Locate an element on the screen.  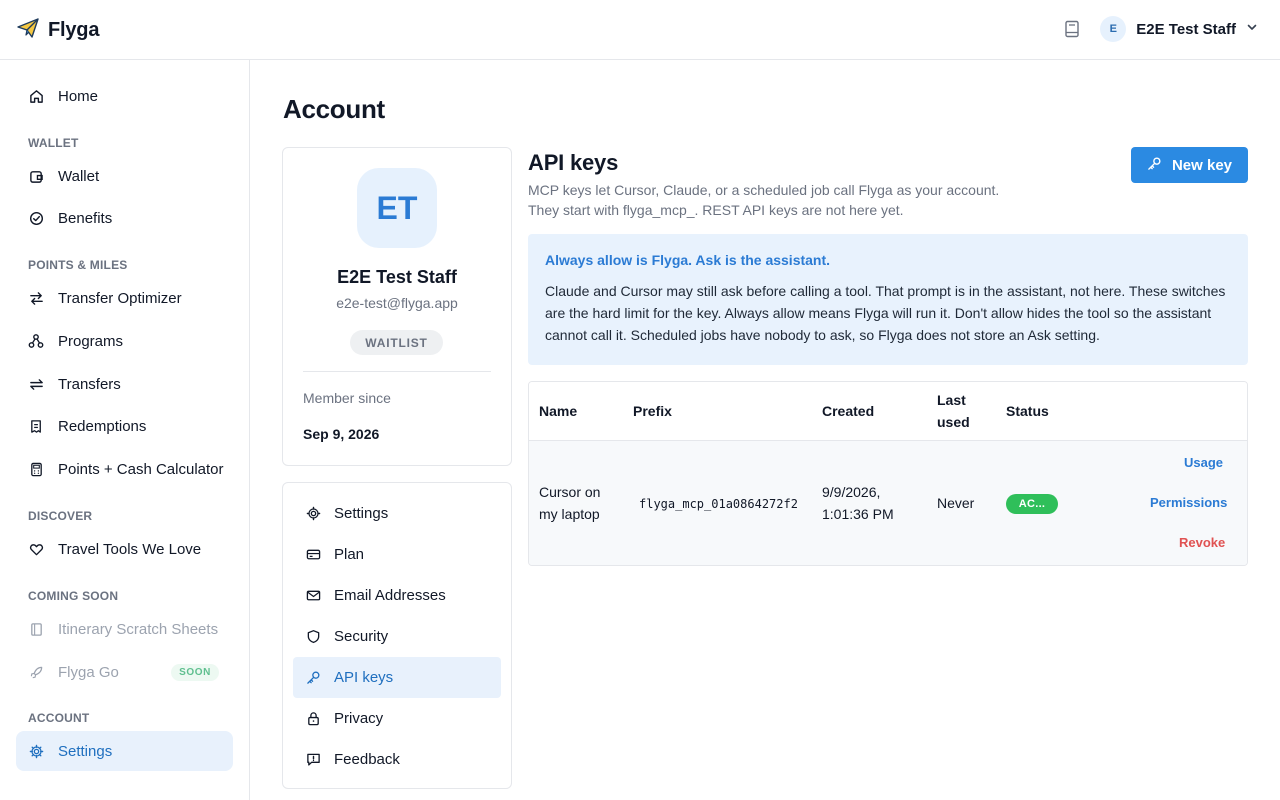
settings-nav-security: Security is located at coordinates (397, 636).